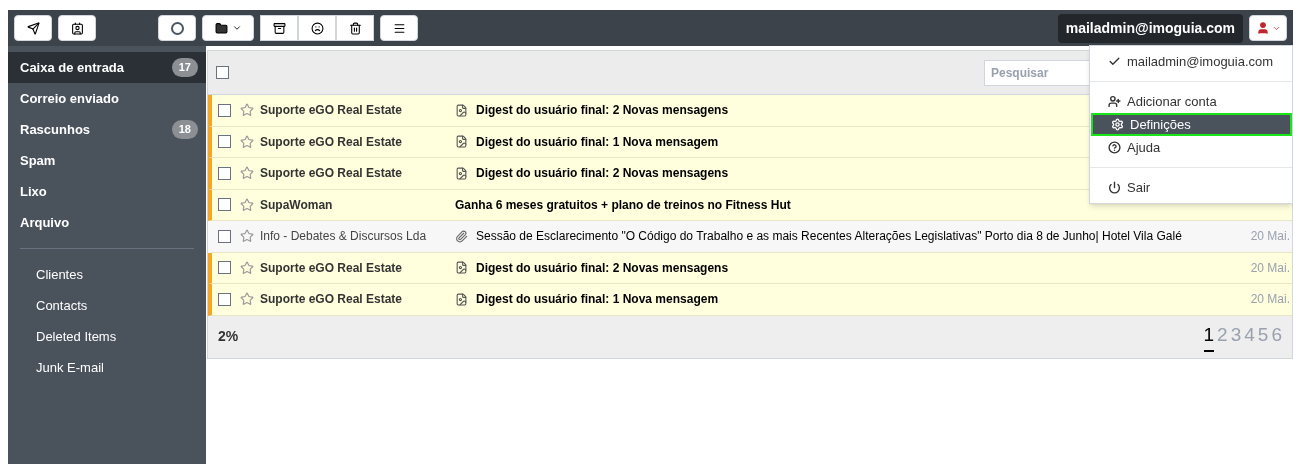 This screenshot has height=464, width=1293. Describe the element at coordinates (1114, 187) in the screenshot. I see `power-icon` at that location.